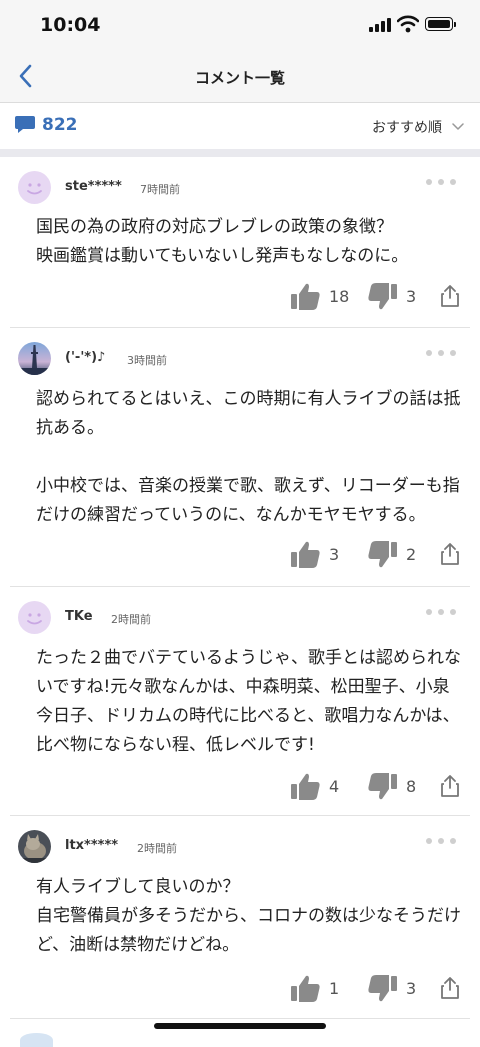 This screenshot has width=480, height=1047. I want to click on like-count: 4, so click(334, 786).